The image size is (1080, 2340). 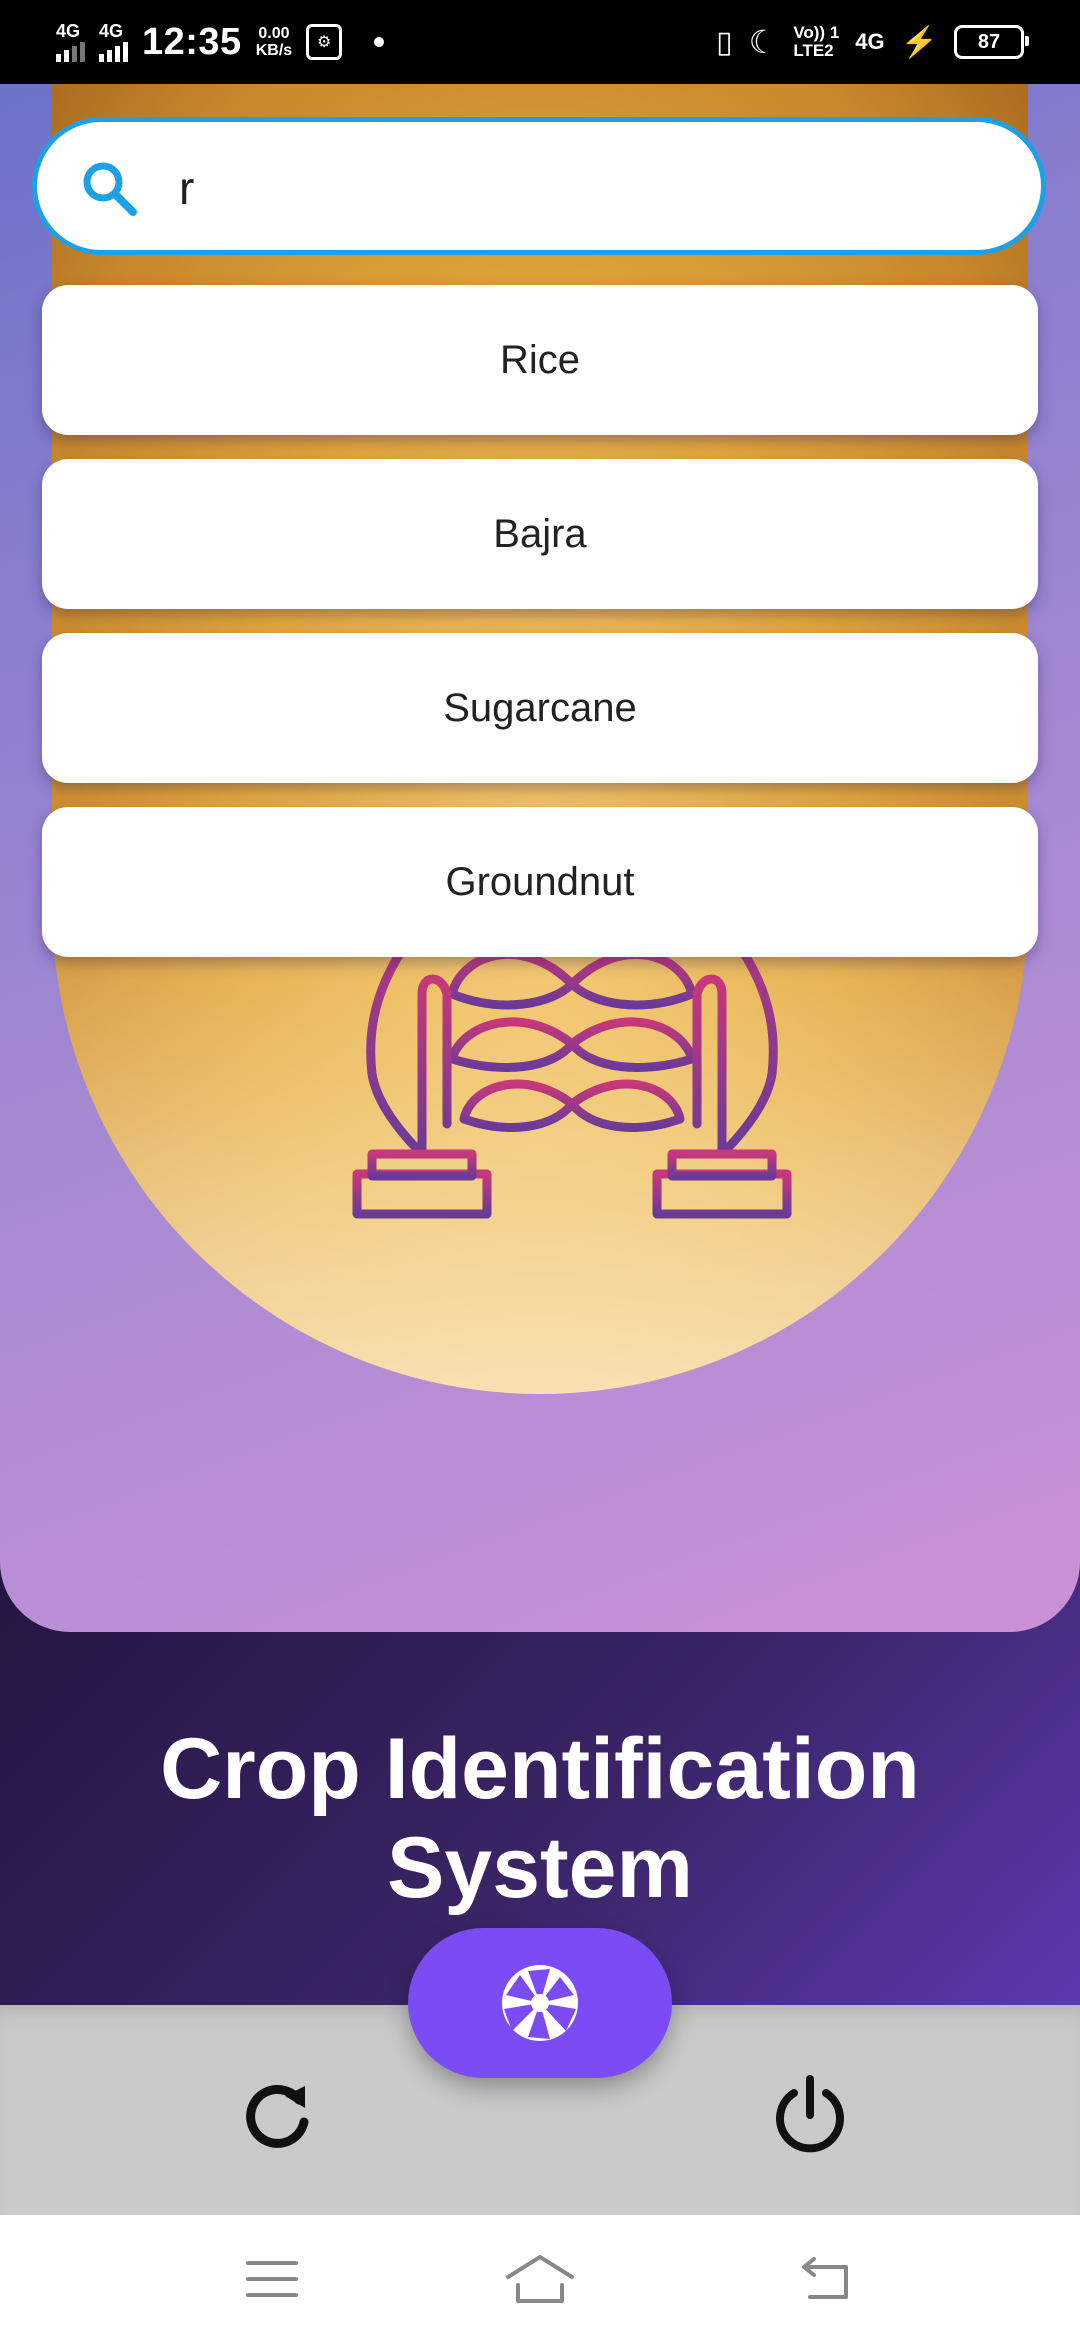 What do you see at coordinates (724, 42) in the screenshot?
I see `vibrate-icon: ▯` at bounding box center [724, 42].